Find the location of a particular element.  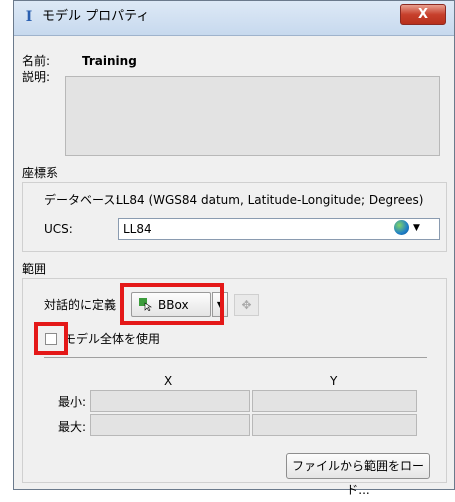

ucs-input is located at coordinates (279, 229).